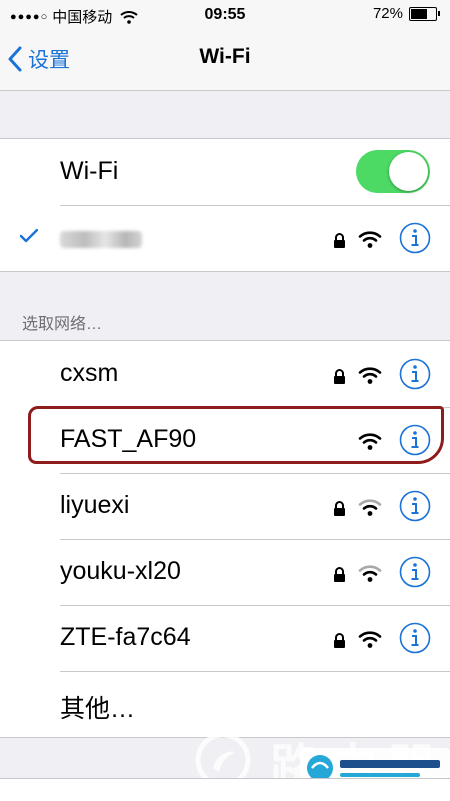 This screenshot has height=801, width=450. What do you see at coordinates (225, 15) in the screenshot?
I see `status-bar: ●●●●○ 中国移动 09:55 72%` at bounding box center [225, 15].